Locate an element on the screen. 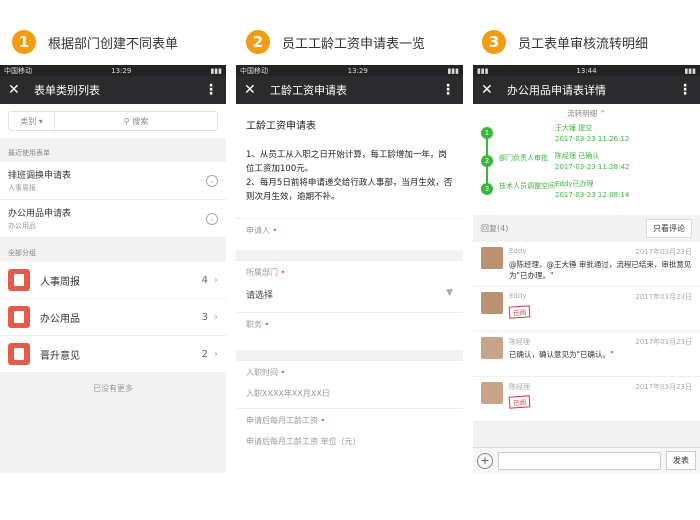 This screenshot has width=700, height=520. step-number: 3 is located at coordinates (494, 42).